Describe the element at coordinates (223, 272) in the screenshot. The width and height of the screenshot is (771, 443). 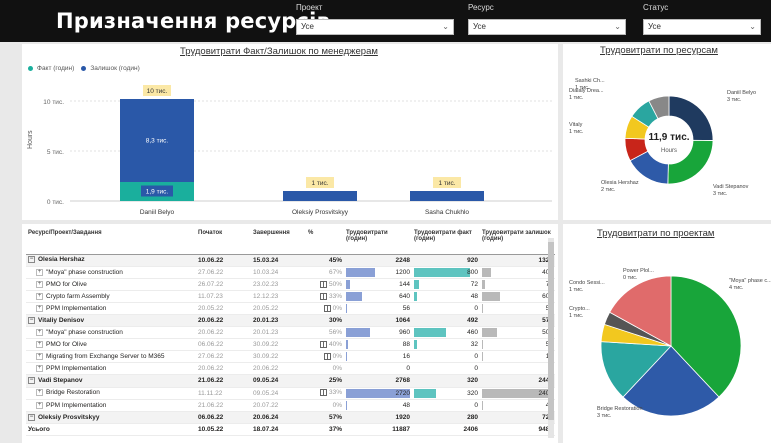
I see `start-cell: 27.06.22` at that location.